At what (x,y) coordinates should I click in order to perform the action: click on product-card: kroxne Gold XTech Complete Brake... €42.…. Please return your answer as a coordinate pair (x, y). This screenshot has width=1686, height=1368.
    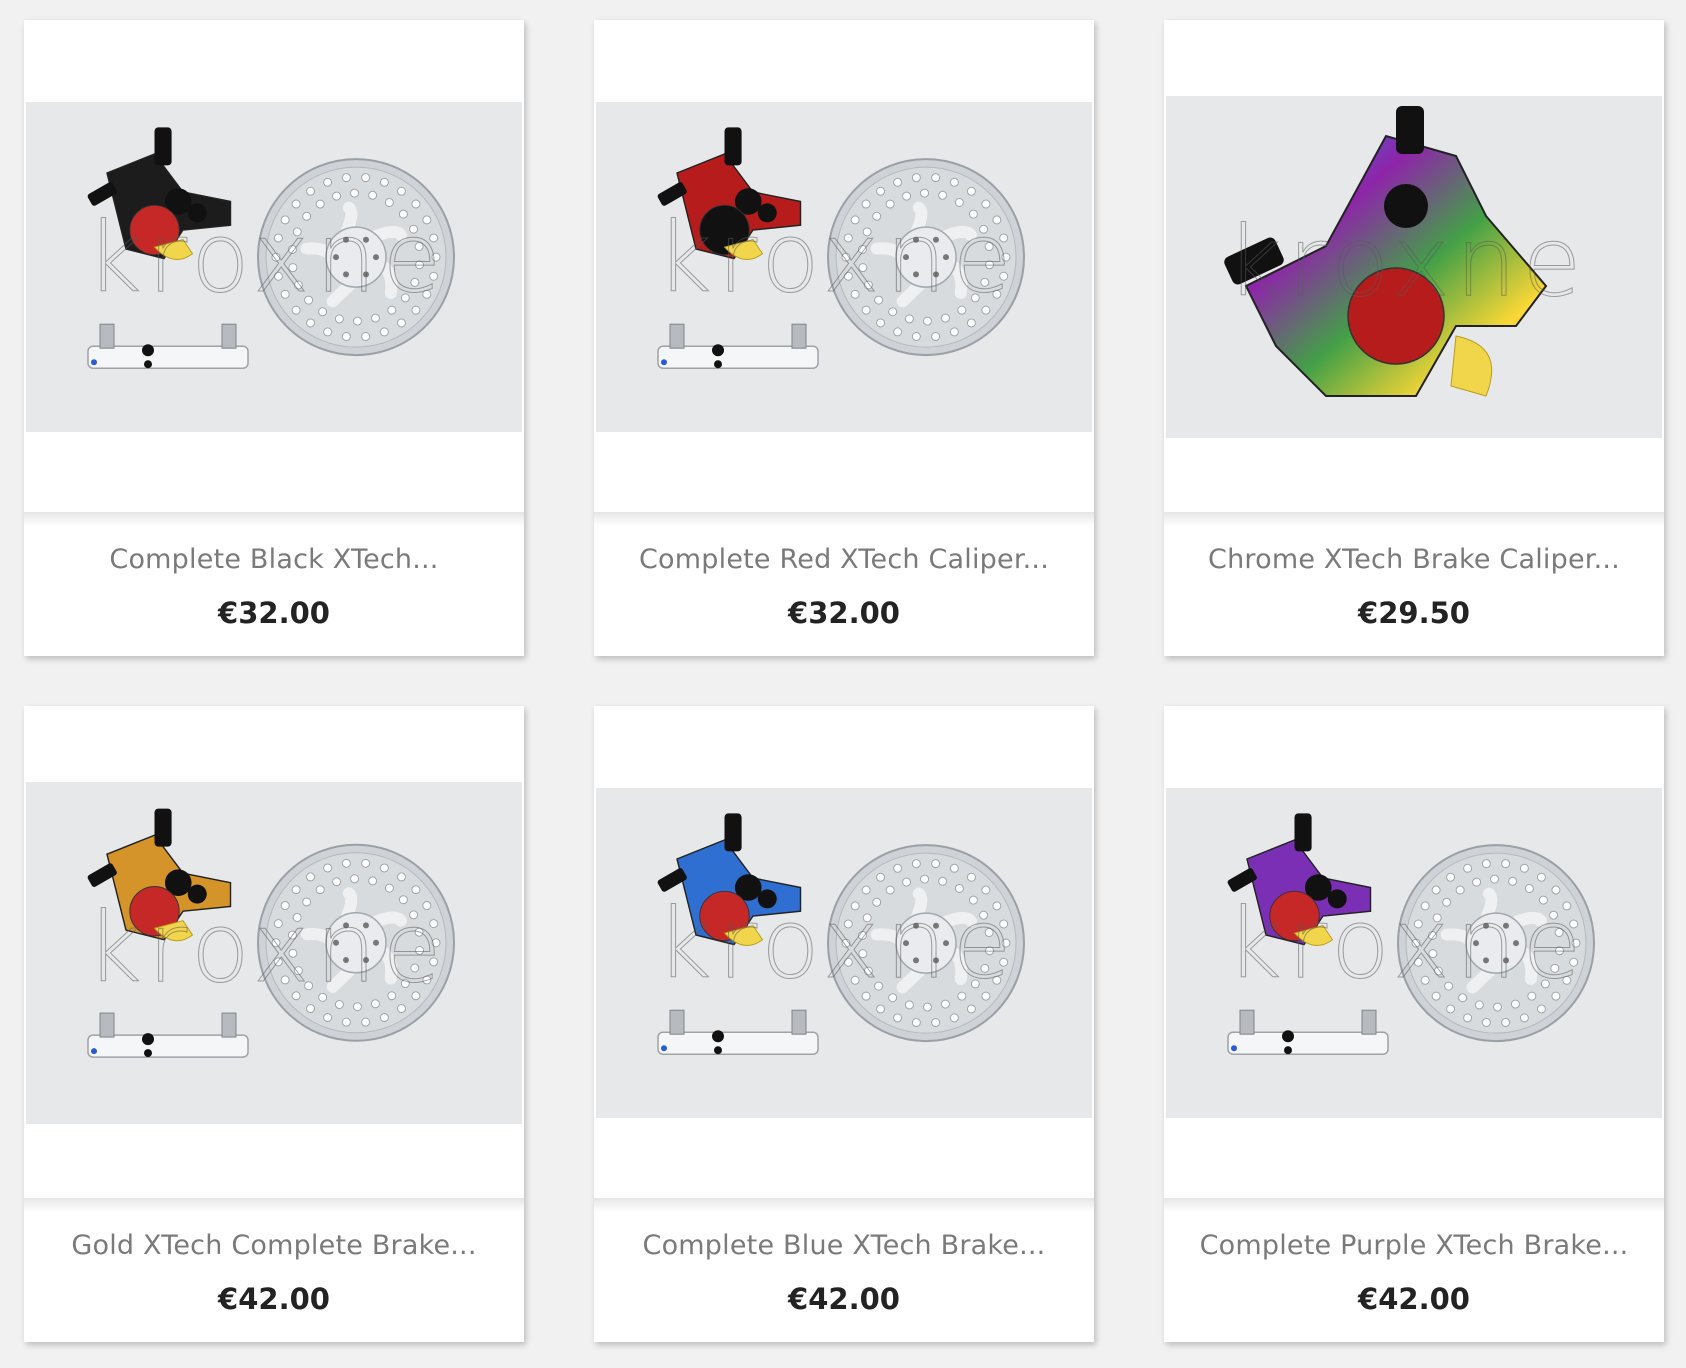
    Looking at the image, I should click on (274, 1024).